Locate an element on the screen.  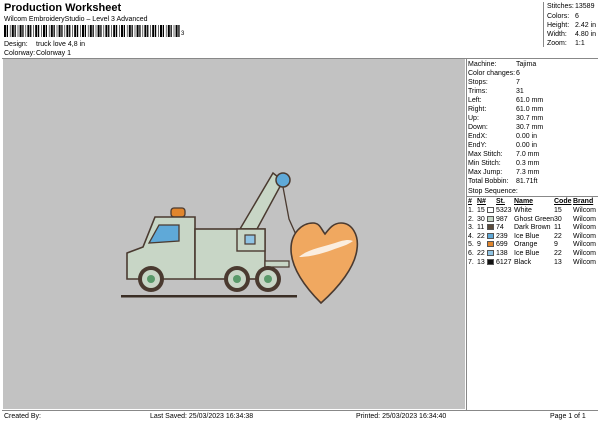
col-header-n: N# is located at coordinates (481, 201).